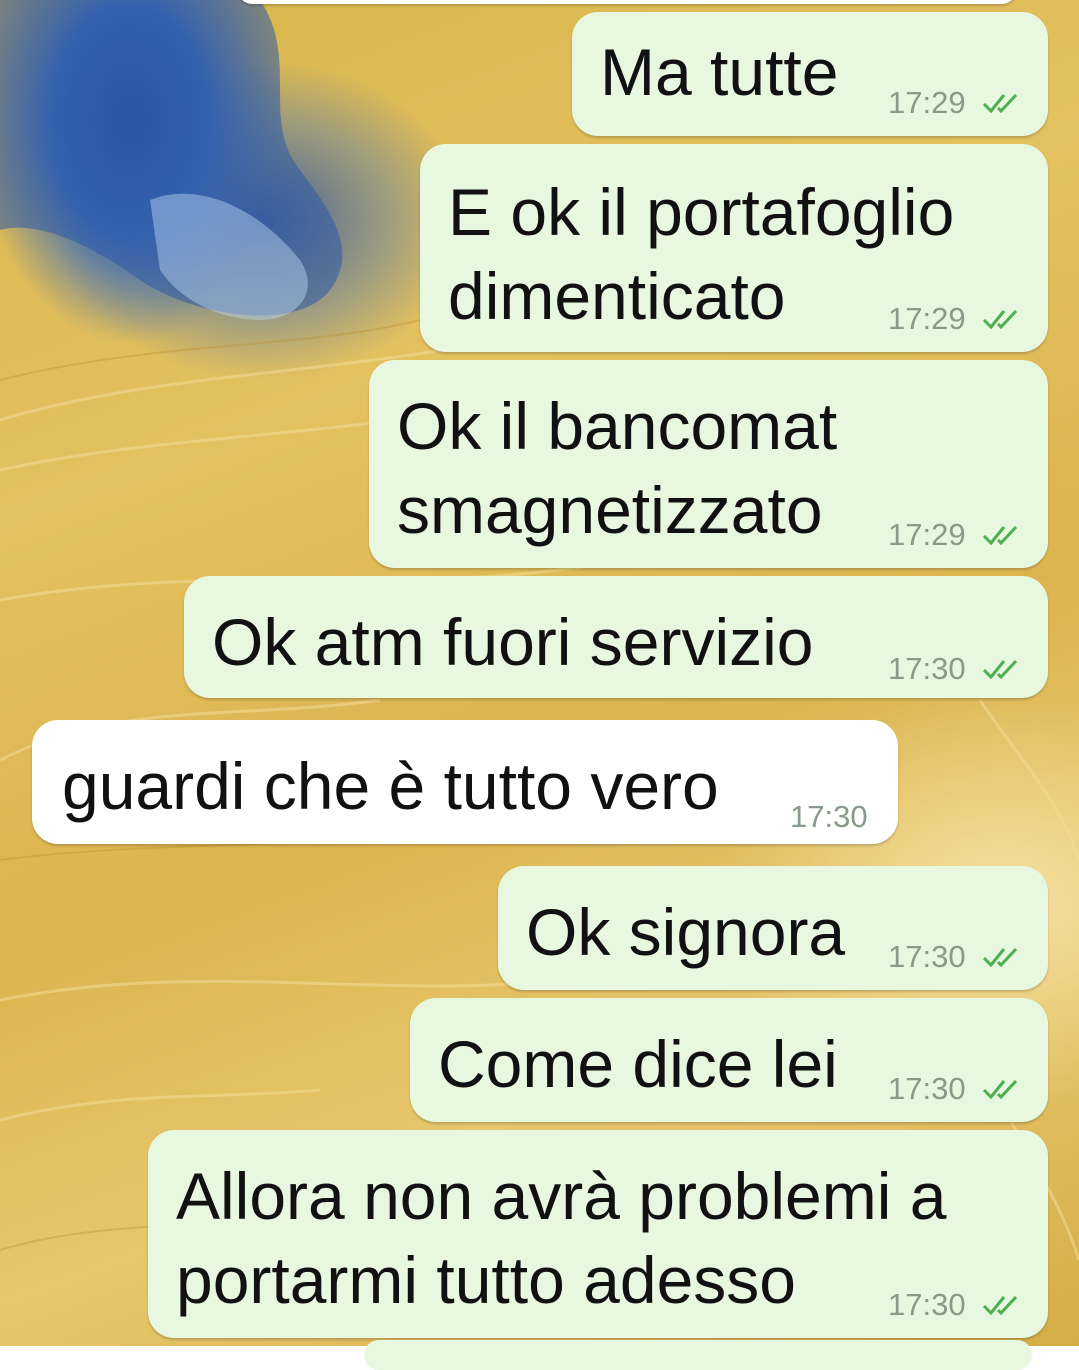 The height and width of the screenshot is (1370, 1079). Describe the element at coordinates (617, 468) in the screenshot. I see `message-text: Ok il bancomat smagnetizzato` at that location.